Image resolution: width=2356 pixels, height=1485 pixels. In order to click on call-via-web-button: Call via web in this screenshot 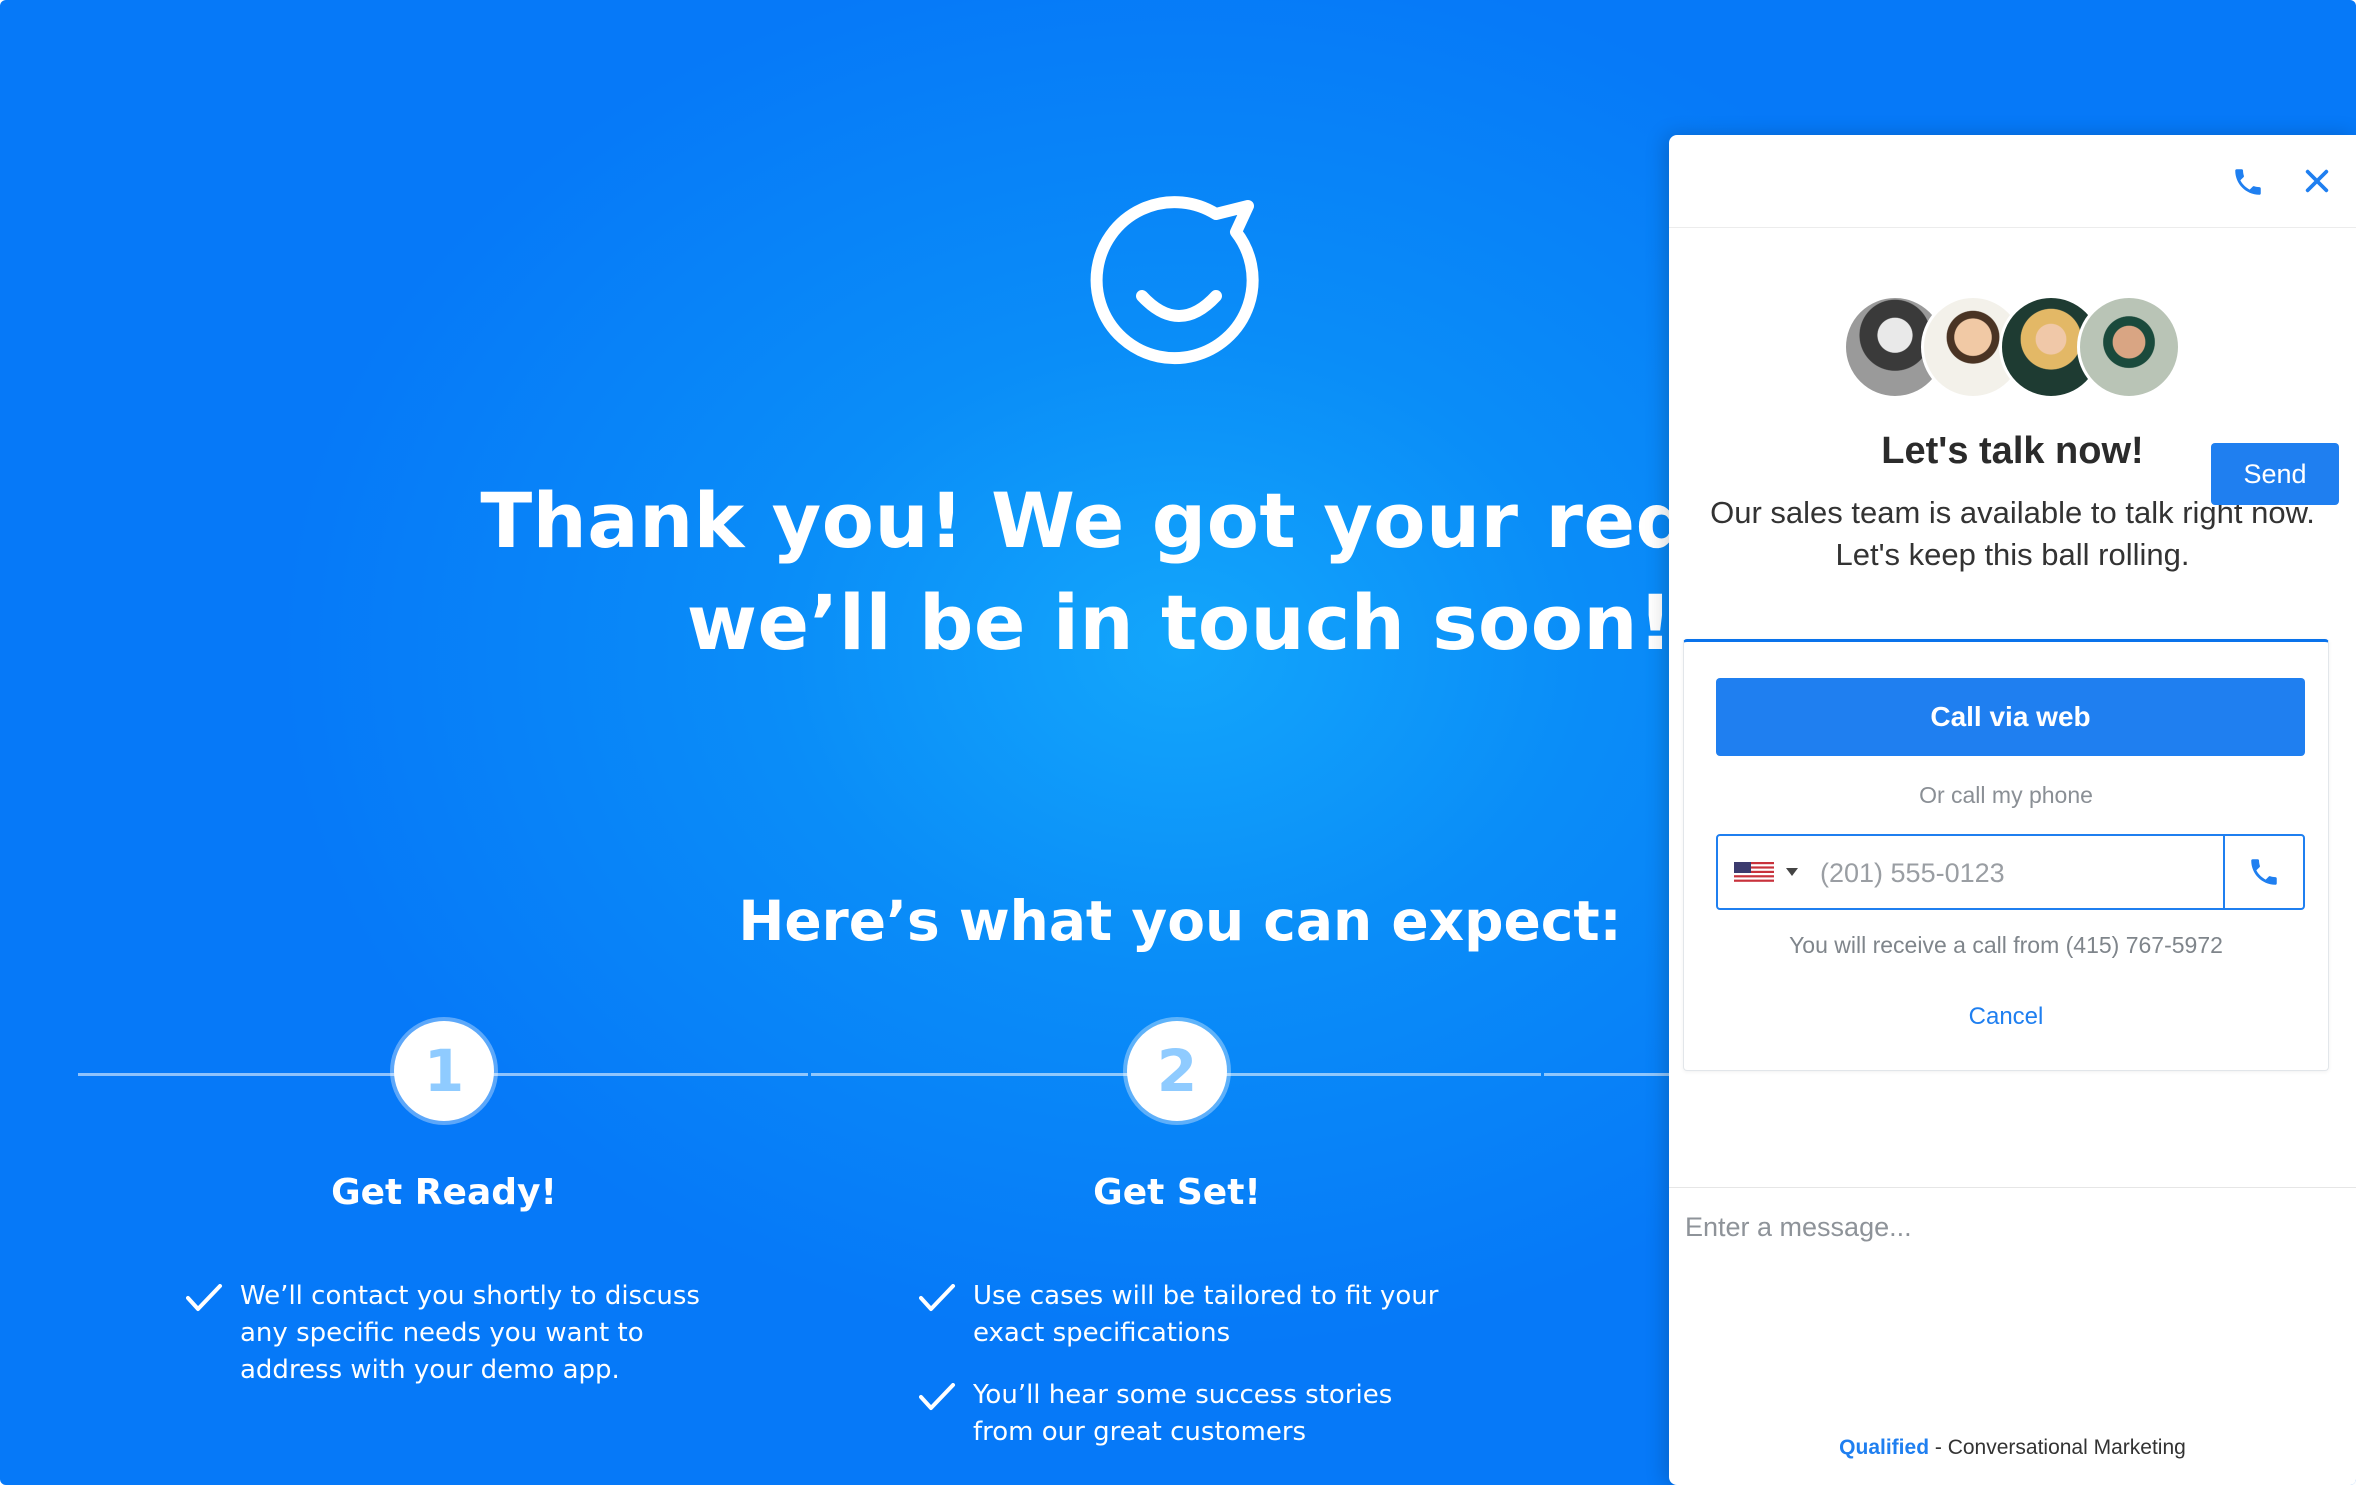, I will do `click(2010, 717)`.